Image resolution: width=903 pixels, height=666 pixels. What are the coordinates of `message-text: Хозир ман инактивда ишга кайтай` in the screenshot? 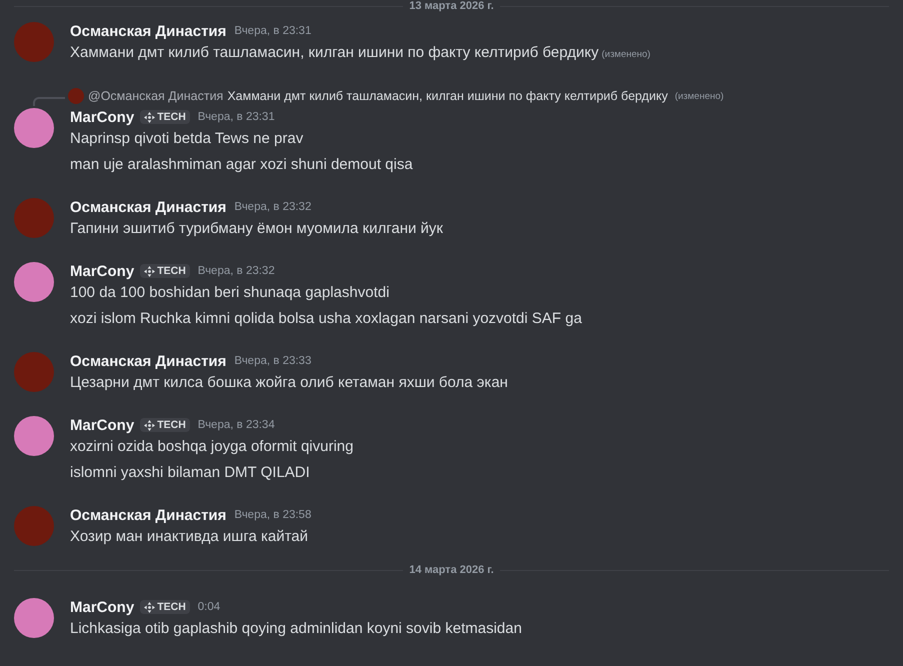 It's located at (189, 536).